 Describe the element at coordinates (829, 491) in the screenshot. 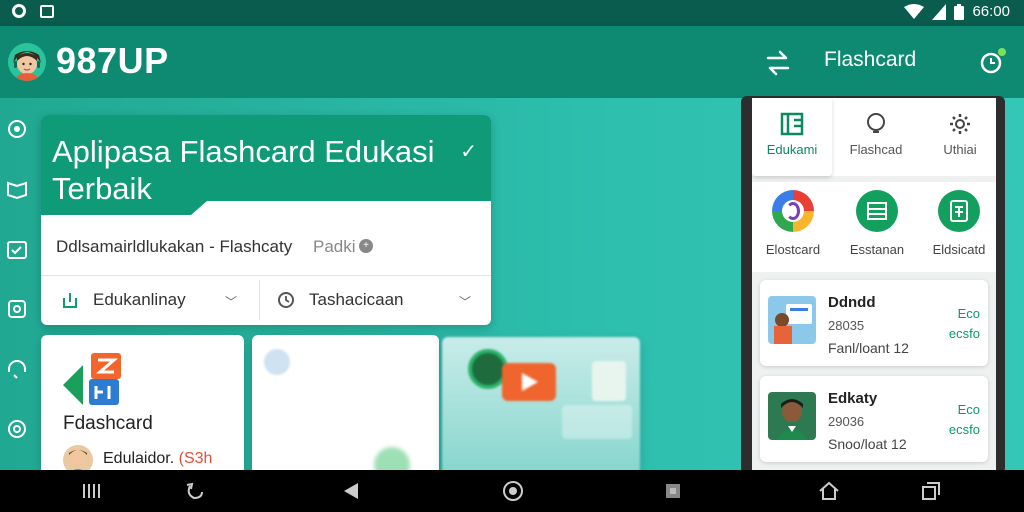

I see `home-house-icon` at that location.